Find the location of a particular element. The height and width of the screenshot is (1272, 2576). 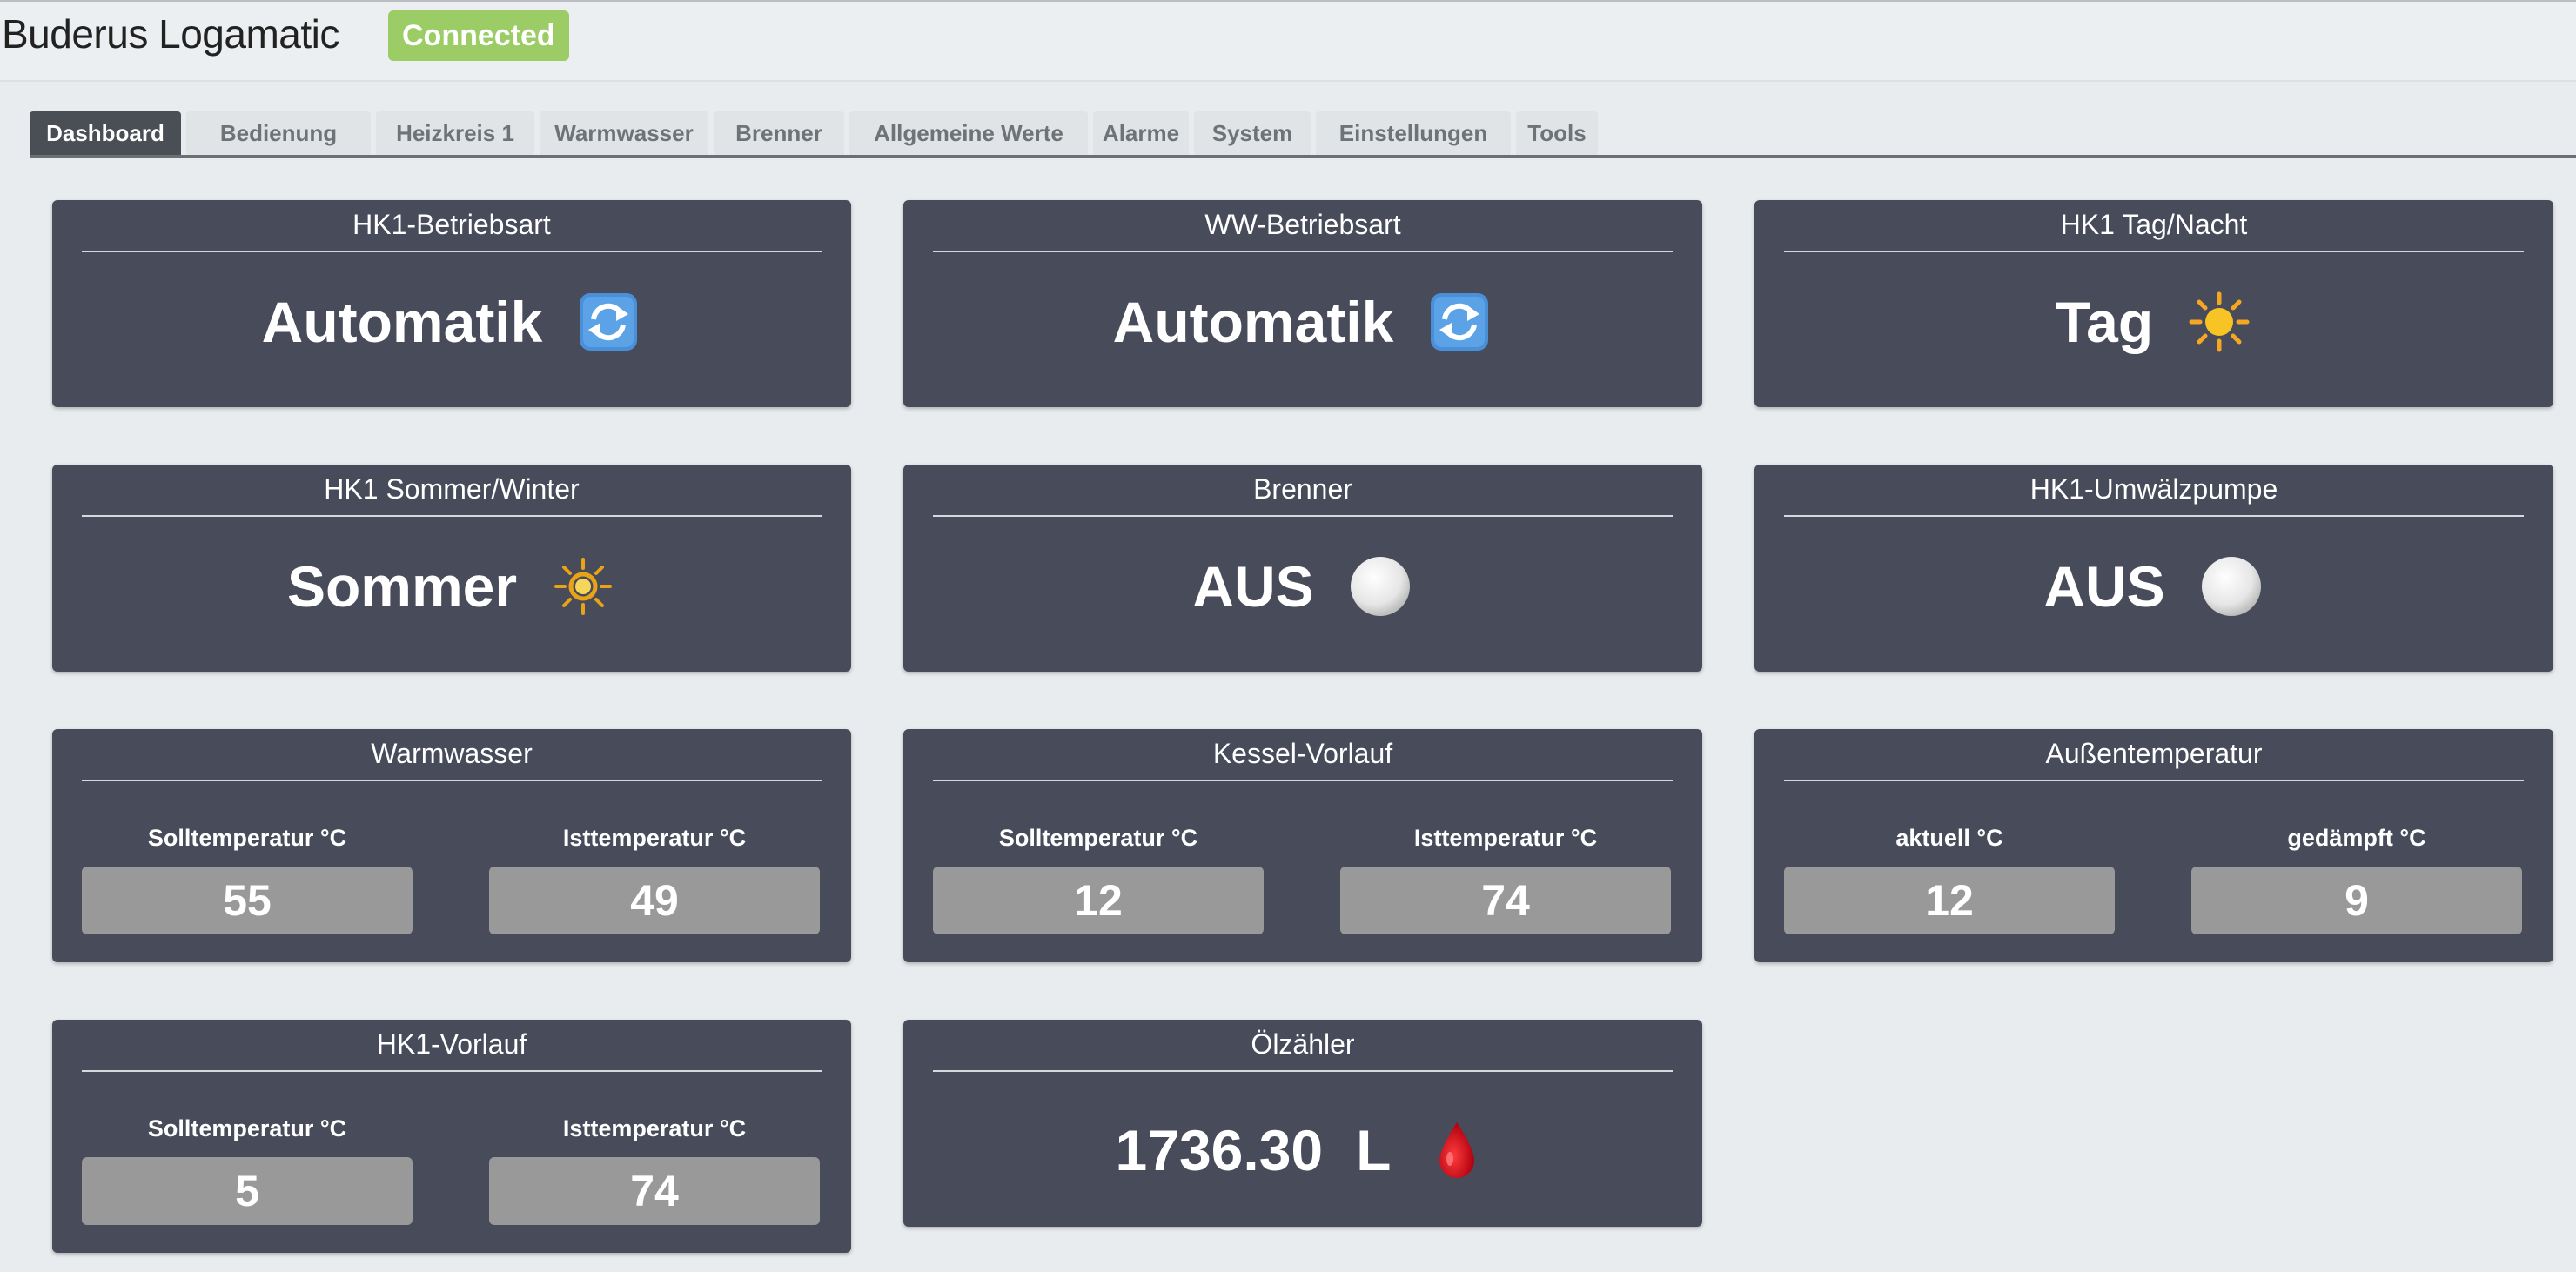

bright-sun-icon is located at coordinates (583, 586).